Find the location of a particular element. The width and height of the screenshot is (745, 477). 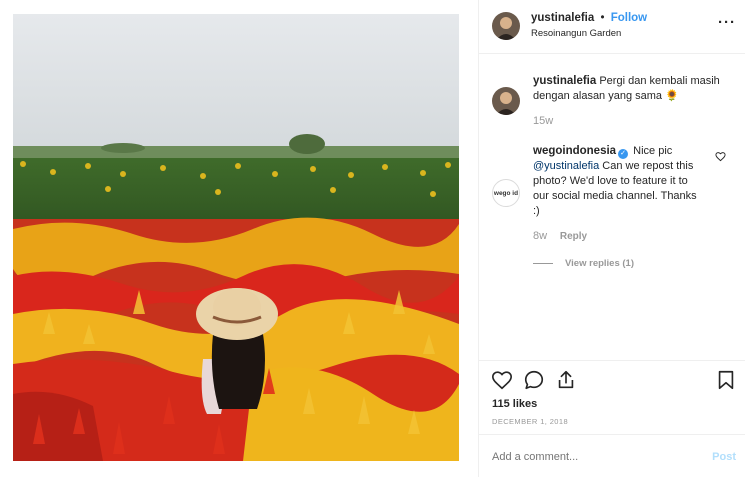

comment-input is located at coordinates (592, 457).